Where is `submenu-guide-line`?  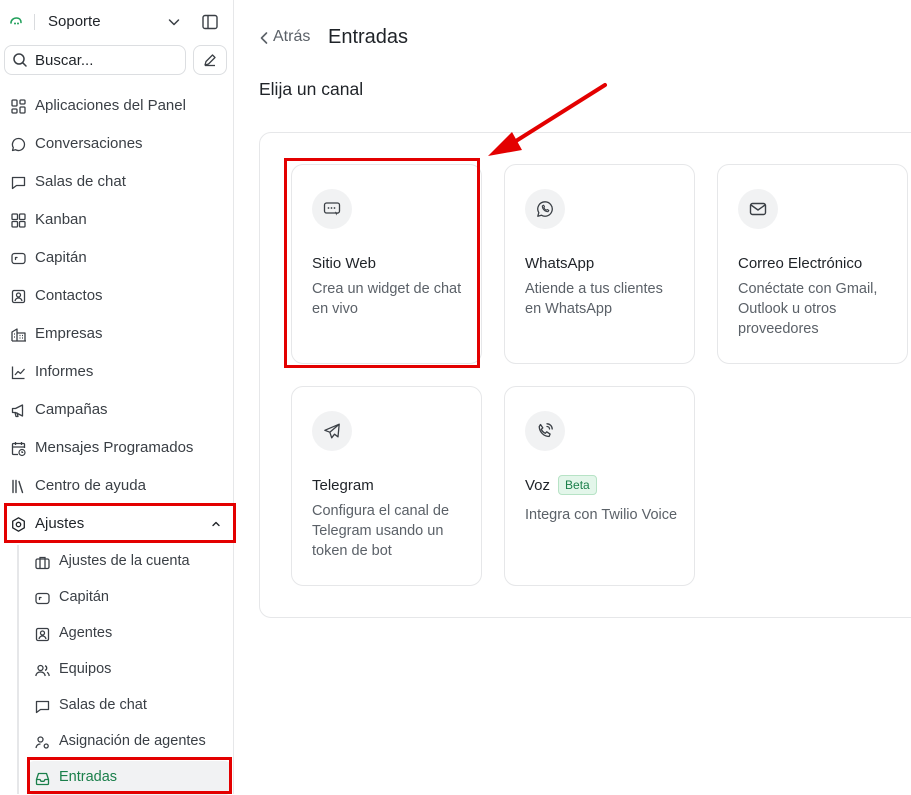 submenu-guide-line is located at coordinates (18, 669).